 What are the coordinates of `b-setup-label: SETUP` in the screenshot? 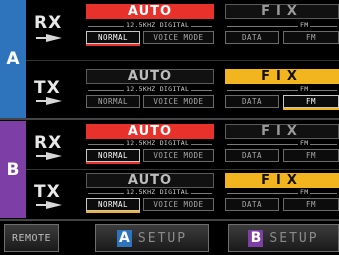 It's located at (294, 238).